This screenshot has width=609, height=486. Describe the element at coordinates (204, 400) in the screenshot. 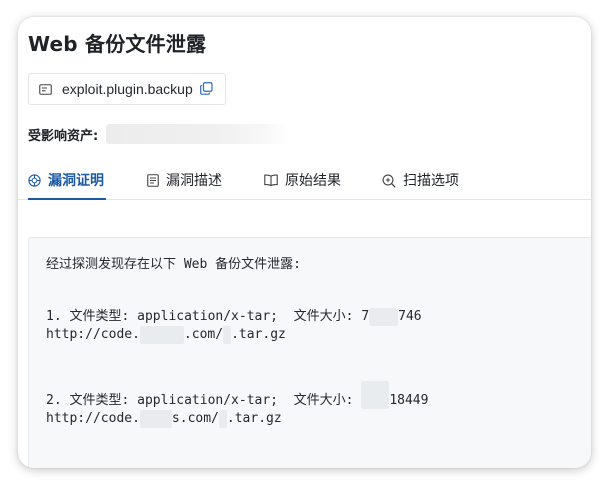

I see `file-2-type-text: 2. 文件类型: application/x-tar; 文件大小:` at that location.